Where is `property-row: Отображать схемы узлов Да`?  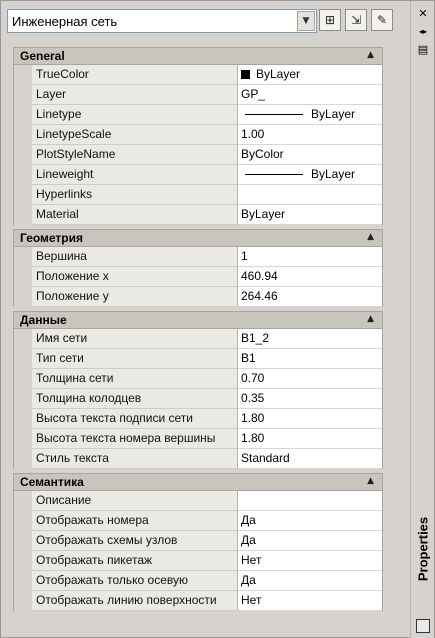
property-row: Отображать схемы узлов Да is located at coordinates (198, 541).